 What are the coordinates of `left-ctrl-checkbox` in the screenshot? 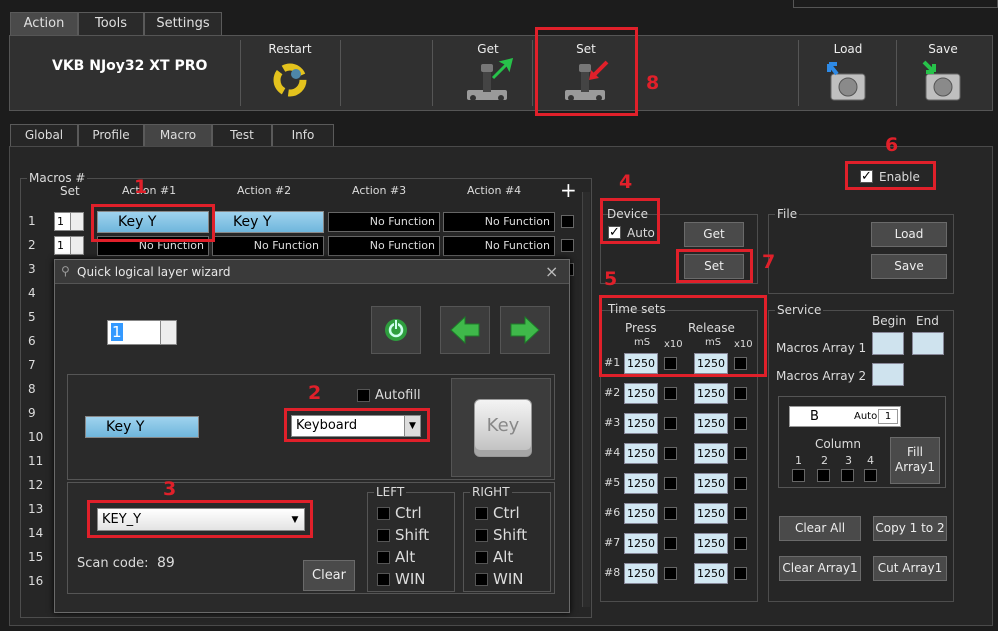 It's located at (383, 513).